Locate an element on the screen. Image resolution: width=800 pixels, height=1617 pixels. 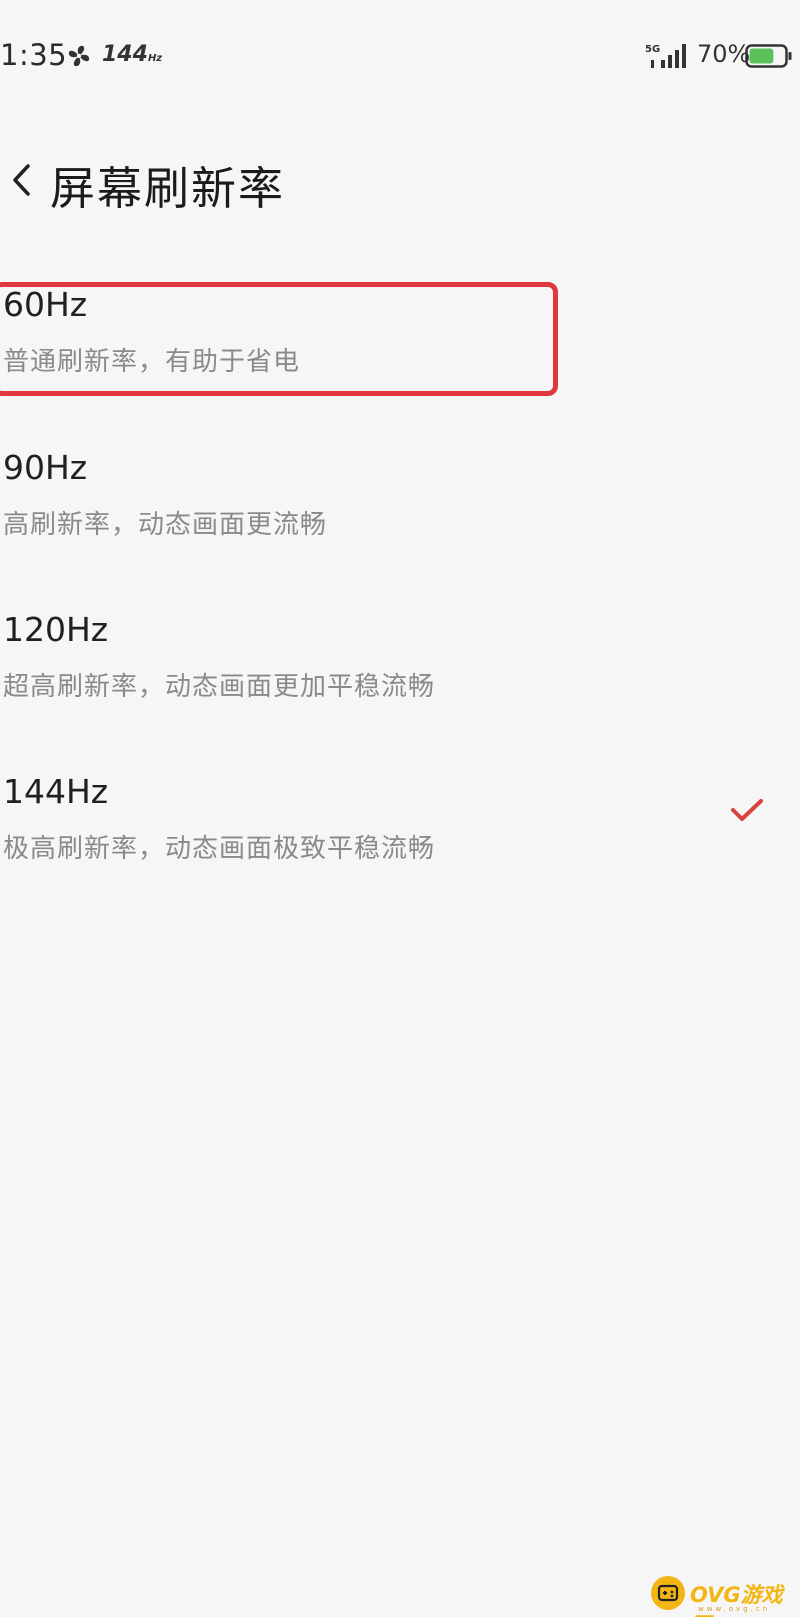
option-60hz: 60Hz 普通刷新率，有助于省电 is located at coordinates (400, 345).